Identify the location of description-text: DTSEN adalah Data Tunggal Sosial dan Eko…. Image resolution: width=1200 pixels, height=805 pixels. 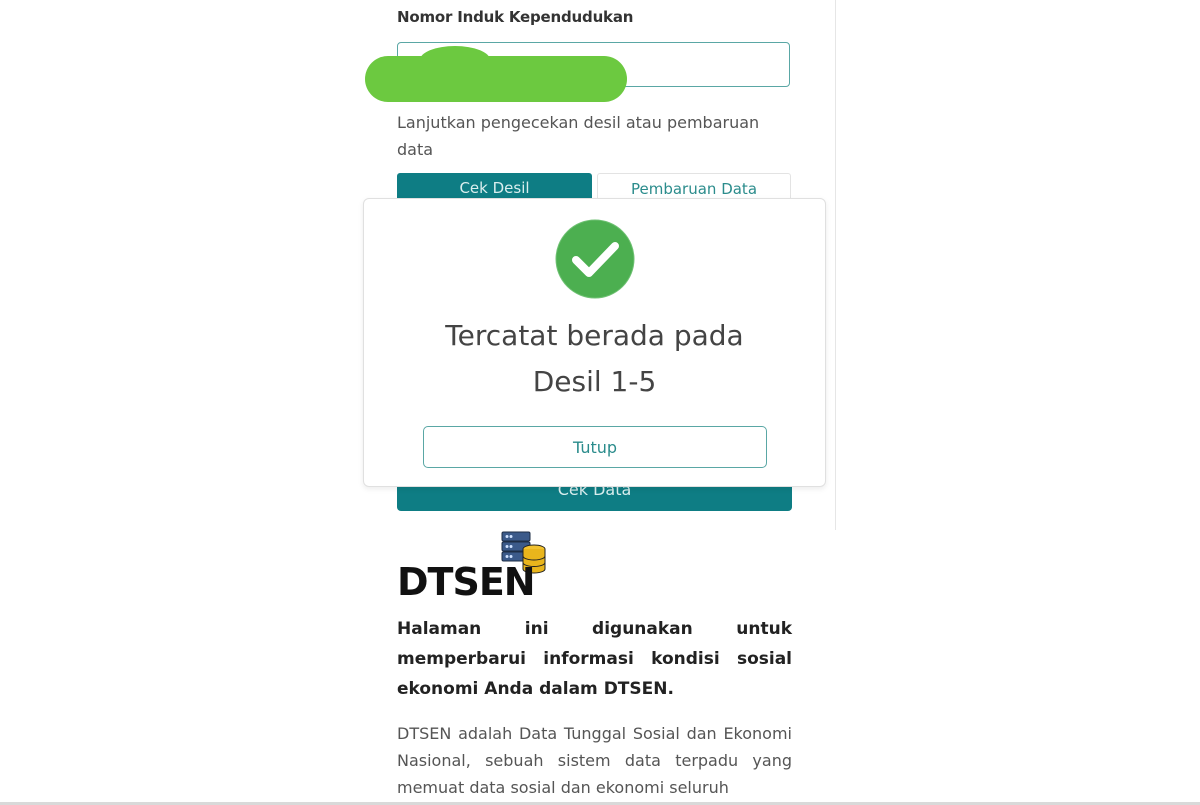
(594, 760).